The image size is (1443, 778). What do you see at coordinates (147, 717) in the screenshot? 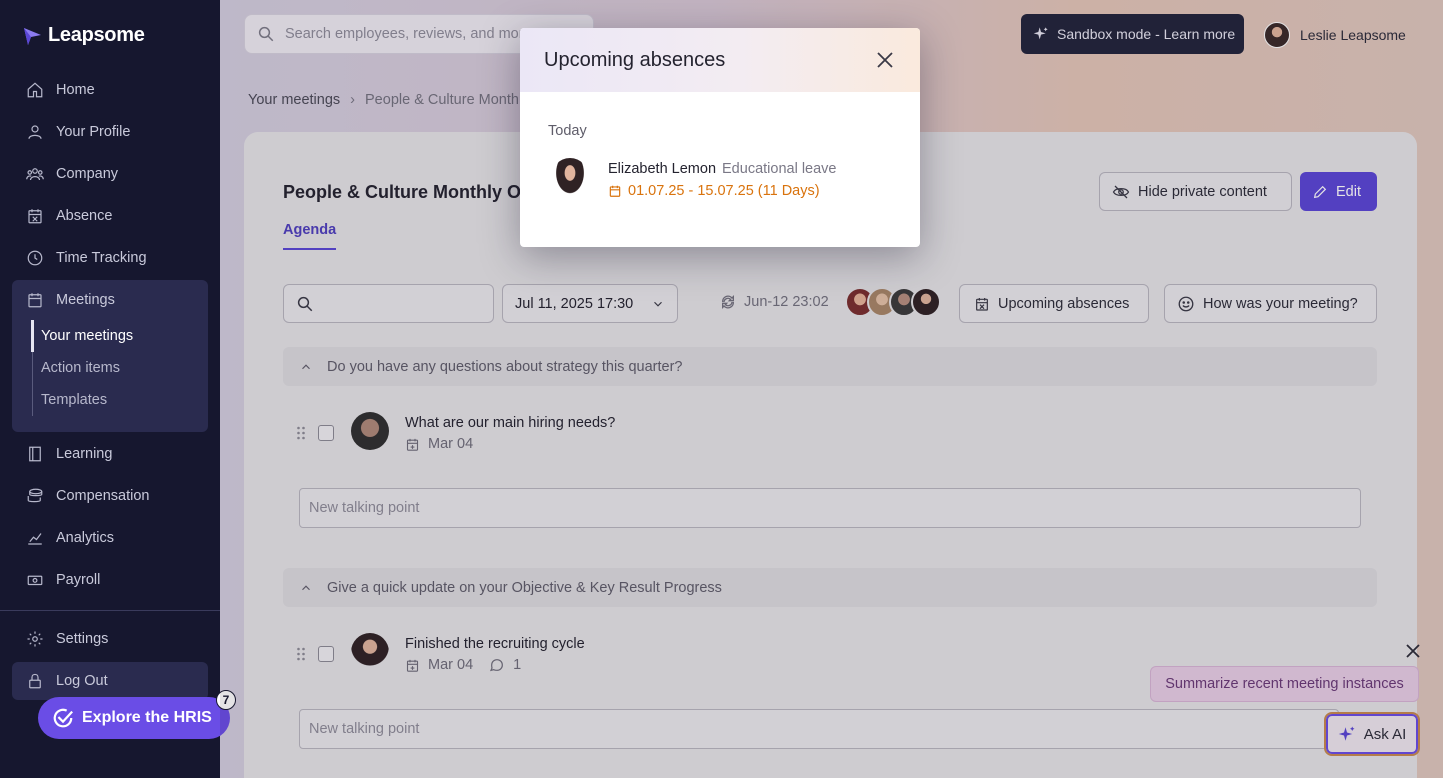
I see `explore-label: Explore the HRIS` at bounding box center [147, 717].